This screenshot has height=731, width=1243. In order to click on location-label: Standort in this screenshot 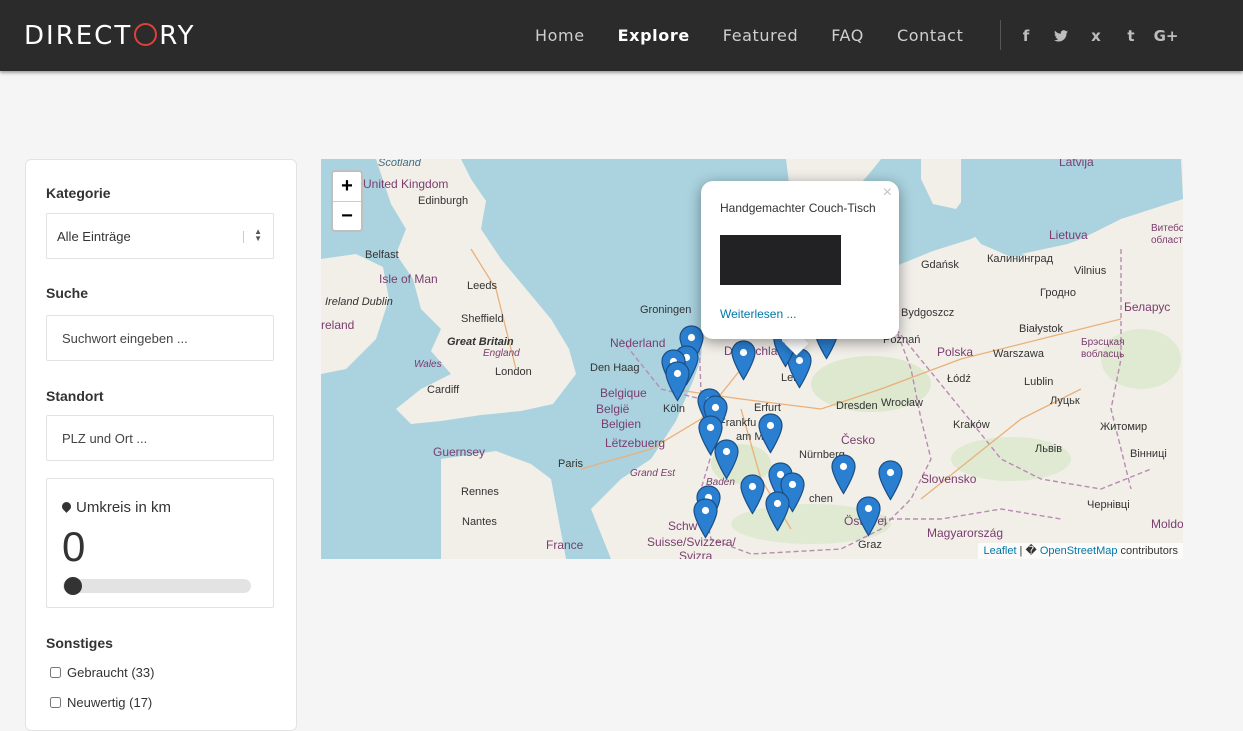, I will do `click(75, 396)`.